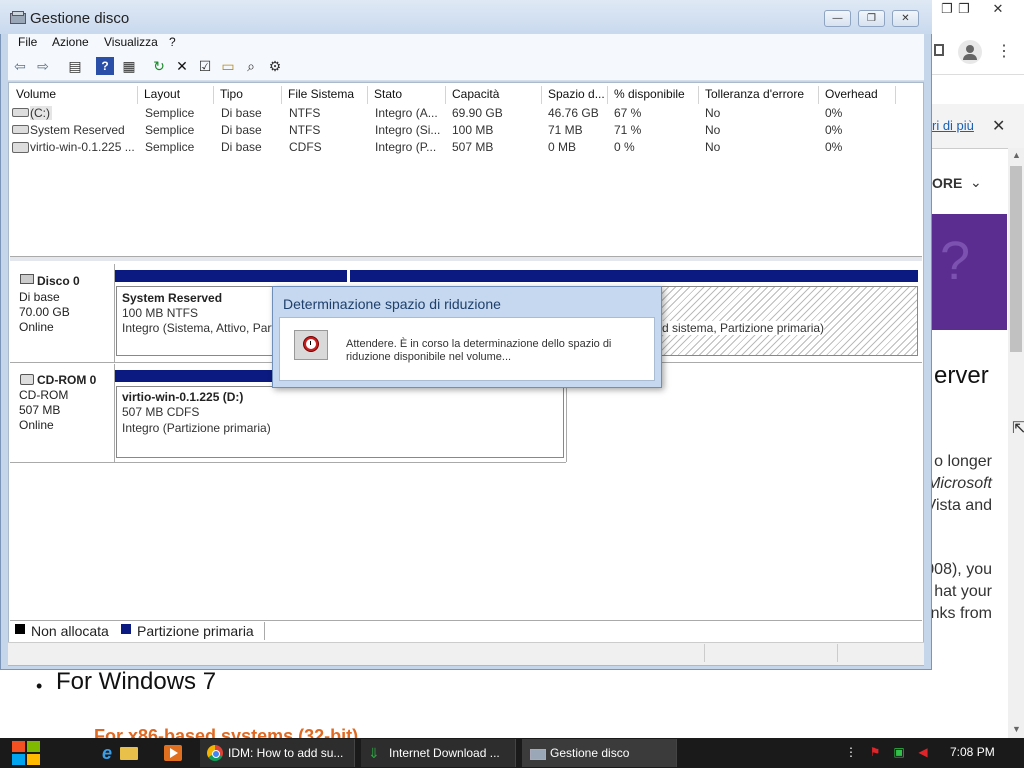 This screenshot has width=1024, height=768. What do you see at coordinates (70, 42) in the screenshot?
I see `menu-azione: Azione` at bounding box center [70, 42].